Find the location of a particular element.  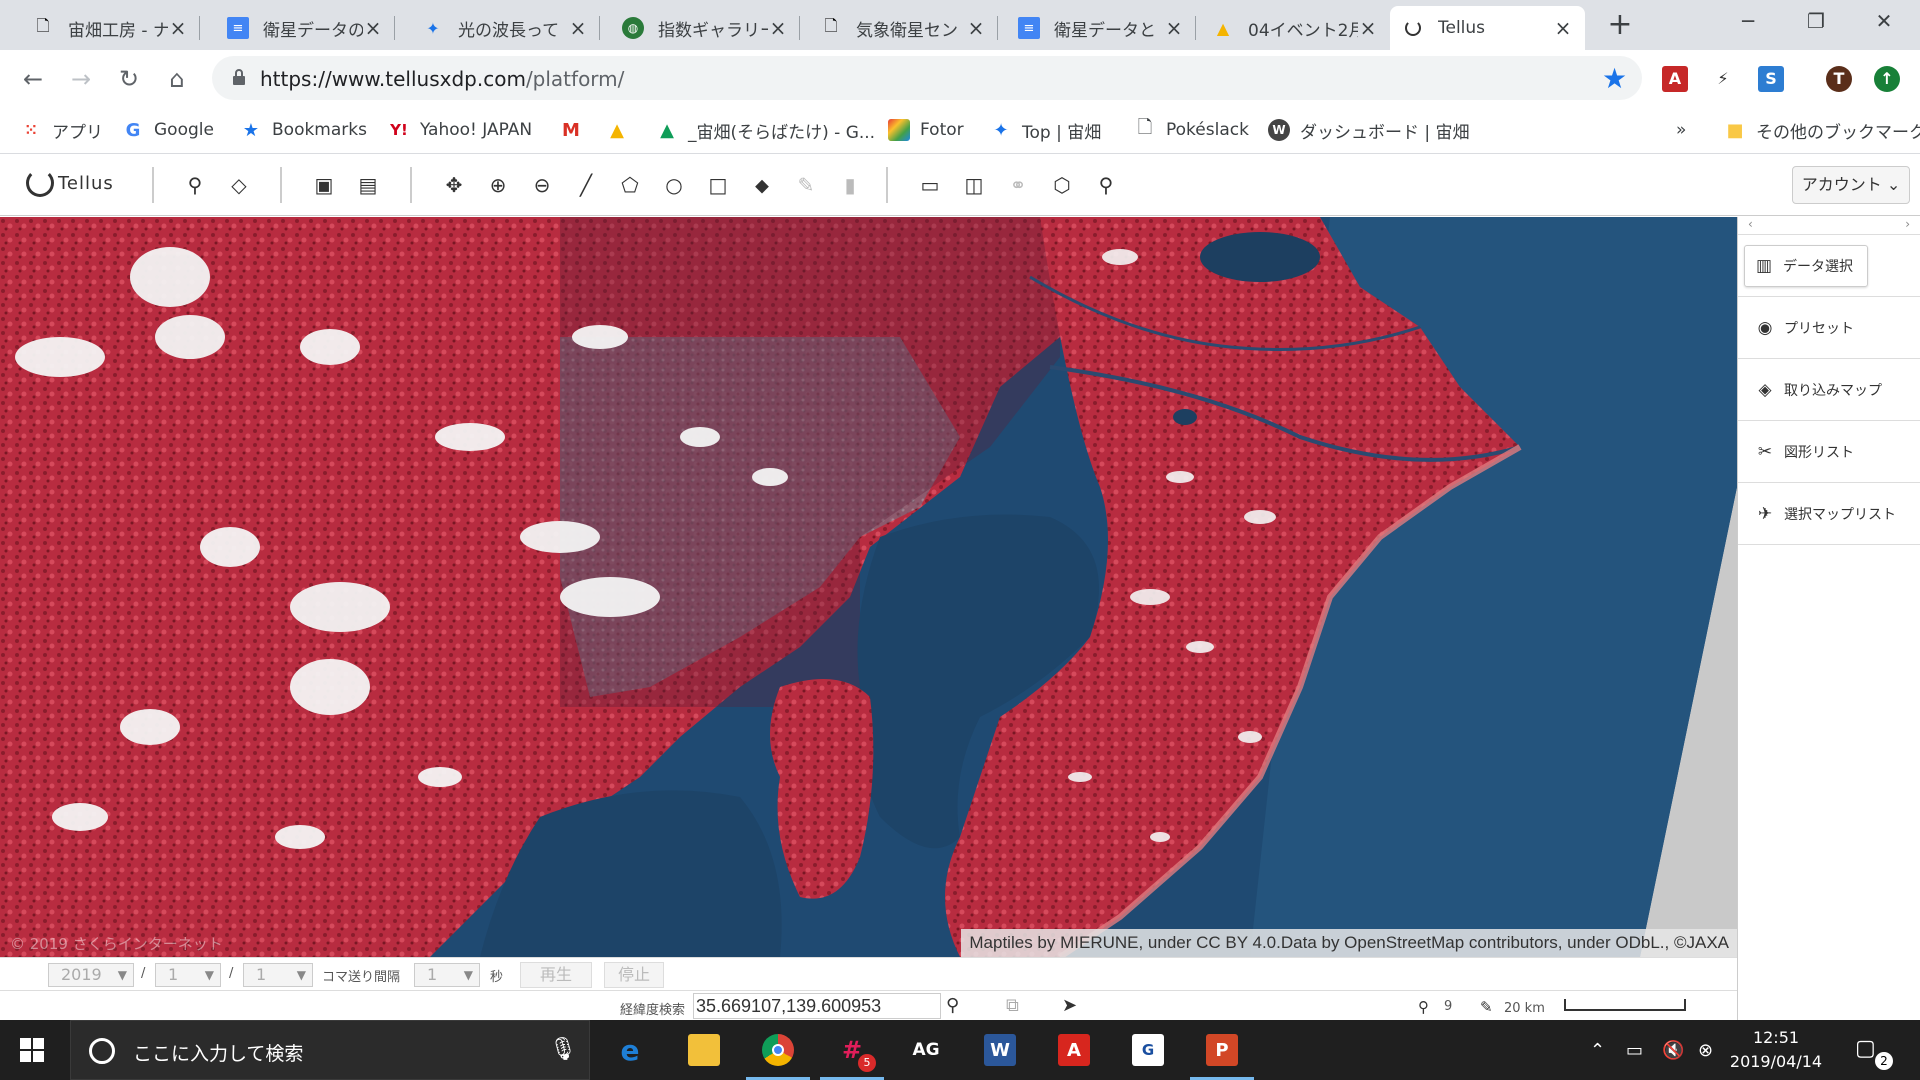

stop-button: 停止 is located at coordinates (634, 975).